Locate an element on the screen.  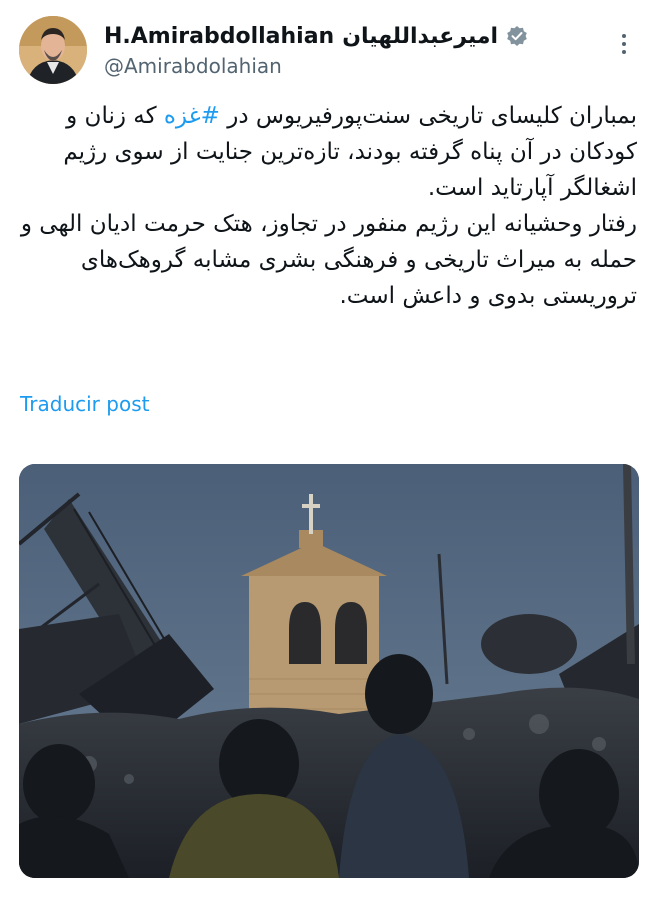
author-handle: @Amirabdolahian is located at coordinates (193, 66).